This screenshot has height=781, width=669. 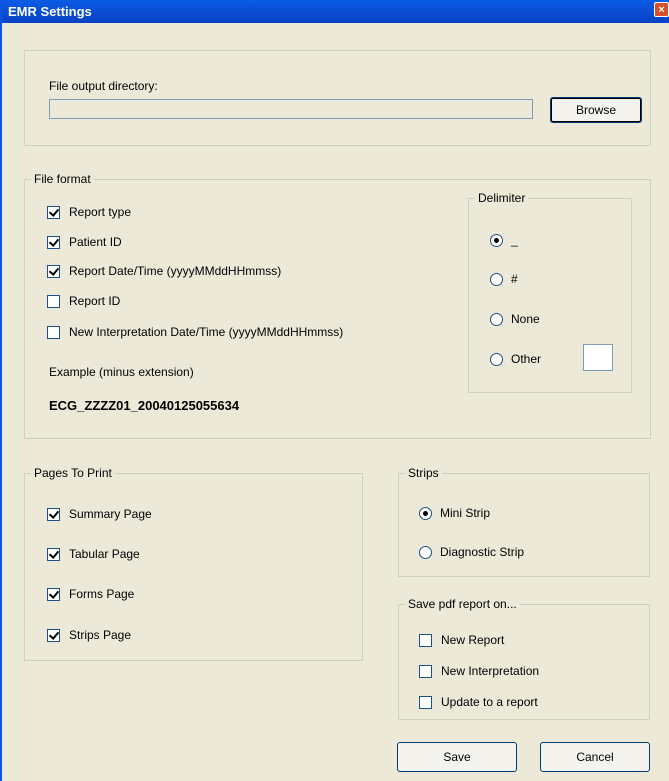 I want to click on output-directory-label: File output directory:, so click(x=103, y=86).